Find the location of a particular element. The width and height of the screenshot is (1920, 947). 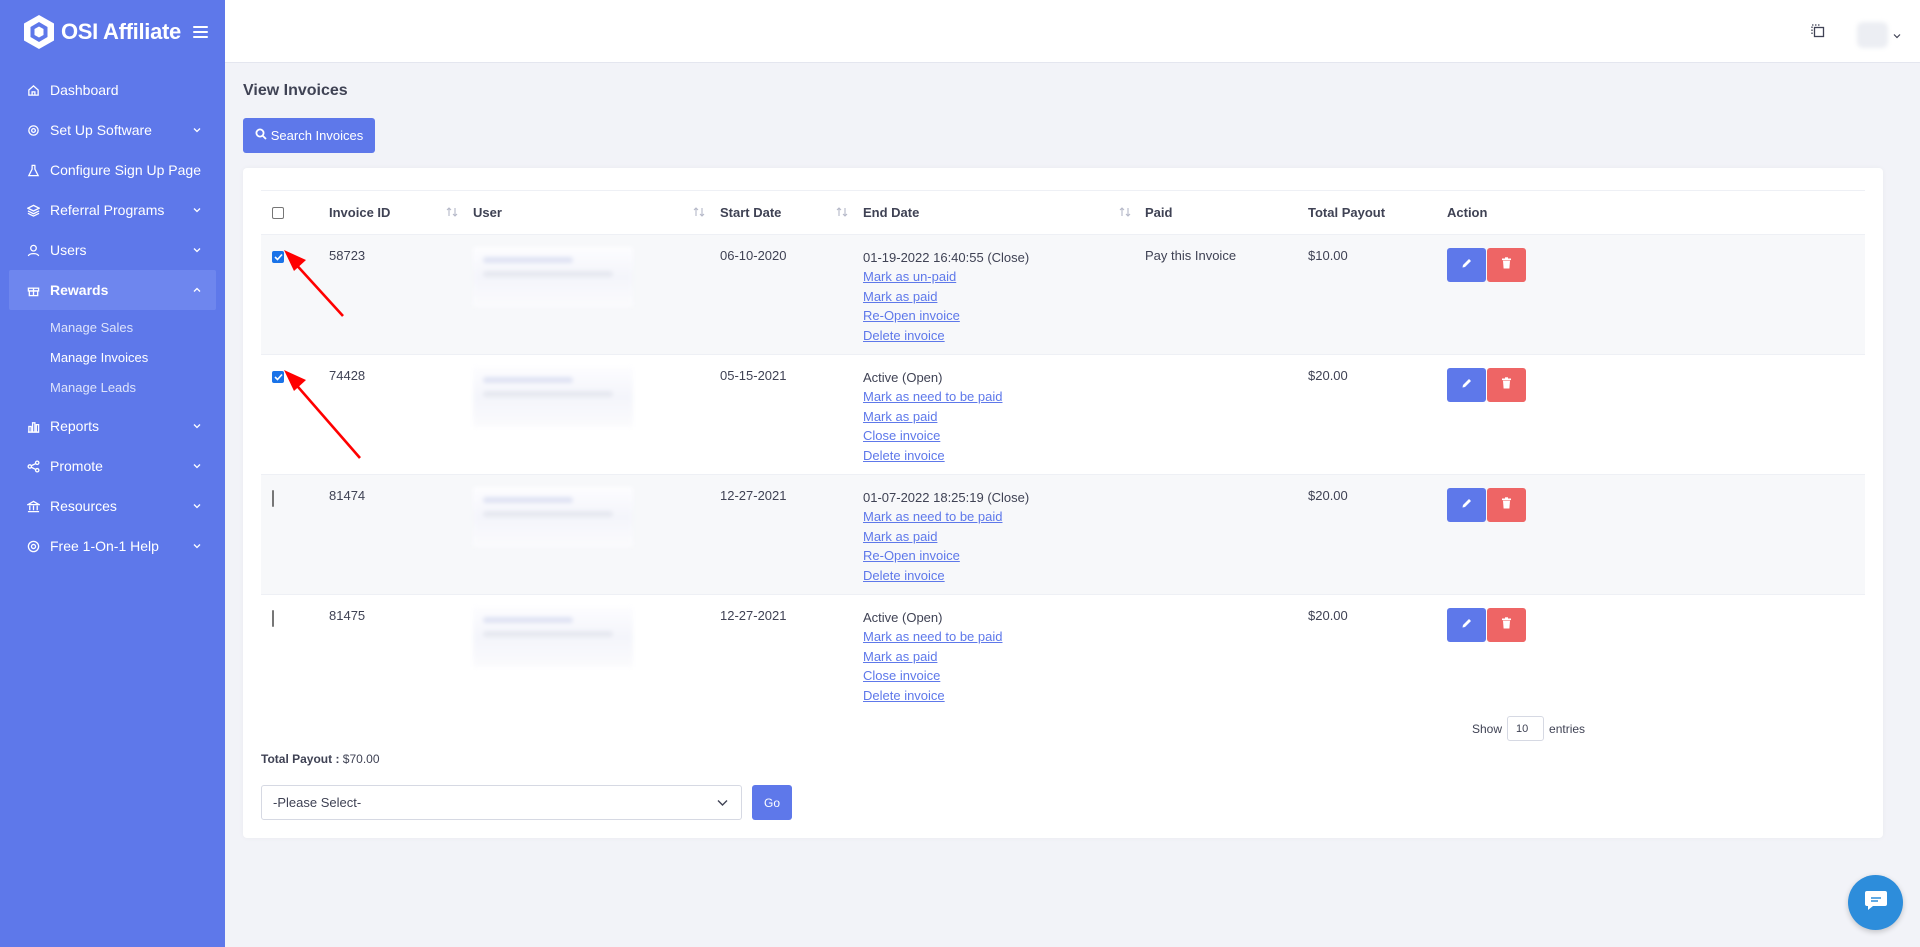

search-invoices-button: Search Invoices is located at coordinates (309, 135).